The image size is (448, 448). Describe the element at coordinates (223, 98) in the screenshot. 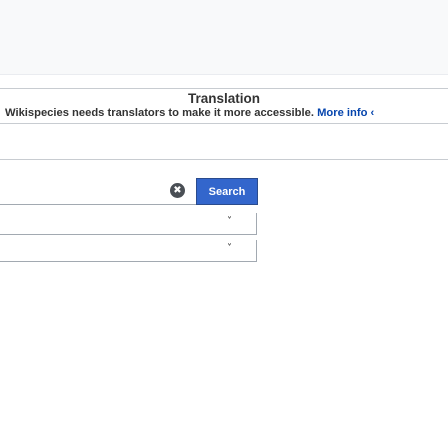

I see `banner-title: Translation` at that location.